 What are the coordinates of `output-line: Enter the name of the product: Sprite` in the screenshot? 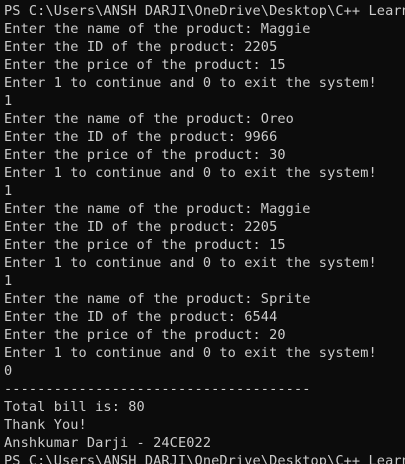 It's located at (157, 299).